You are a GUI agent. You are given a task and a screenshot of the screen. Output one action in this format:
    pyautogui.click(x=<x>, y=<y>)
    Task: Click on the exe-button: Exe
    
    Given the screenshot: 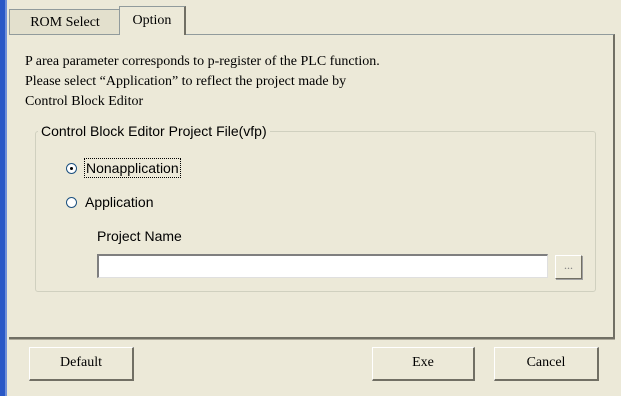 What is the action you would take?
    pyautogui.click(x=423, y=364)
    